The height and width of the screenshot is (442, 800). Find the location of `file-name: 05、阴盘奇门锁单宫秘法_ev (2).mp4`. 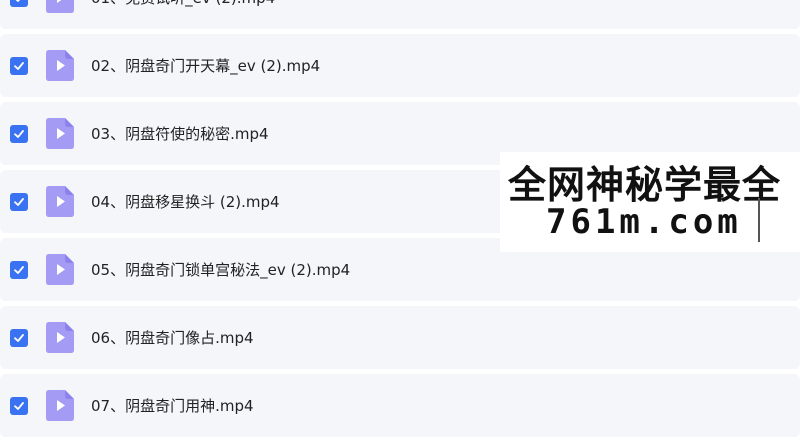

file-name: 05、阴盘奇门锁单宫秘法_ev (2).mp4 is located at coordinates (221, 270).